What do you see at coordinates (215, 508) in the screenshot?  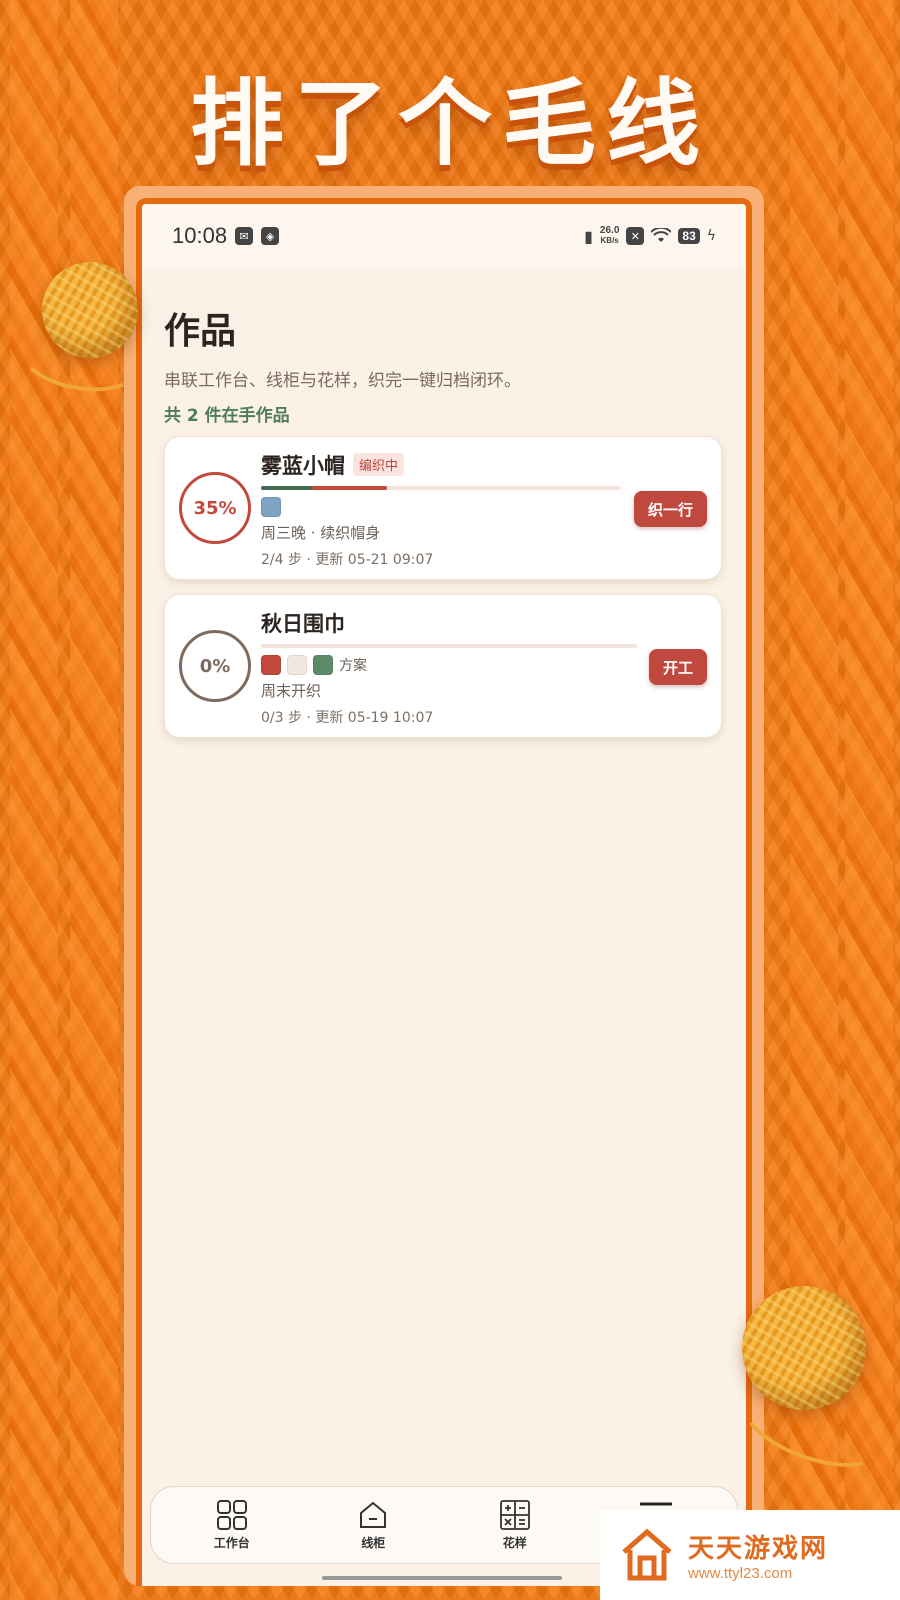 I see `progress-ring: 35%` at bounding box center [215, 508].